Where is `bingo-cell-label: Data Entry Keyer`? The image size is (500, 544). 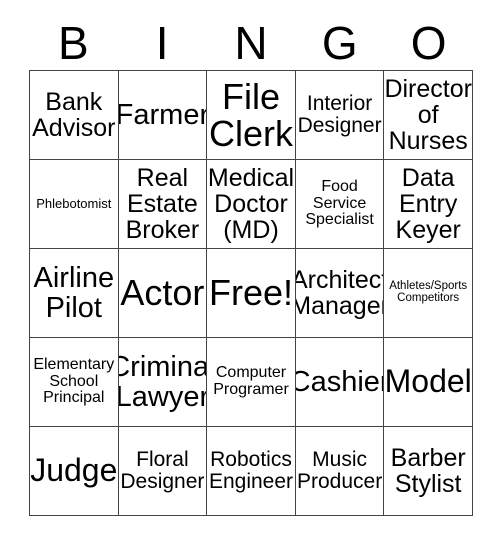
bingo-cell-label: Data Entry Keyer is located at coordinates (428, 204).